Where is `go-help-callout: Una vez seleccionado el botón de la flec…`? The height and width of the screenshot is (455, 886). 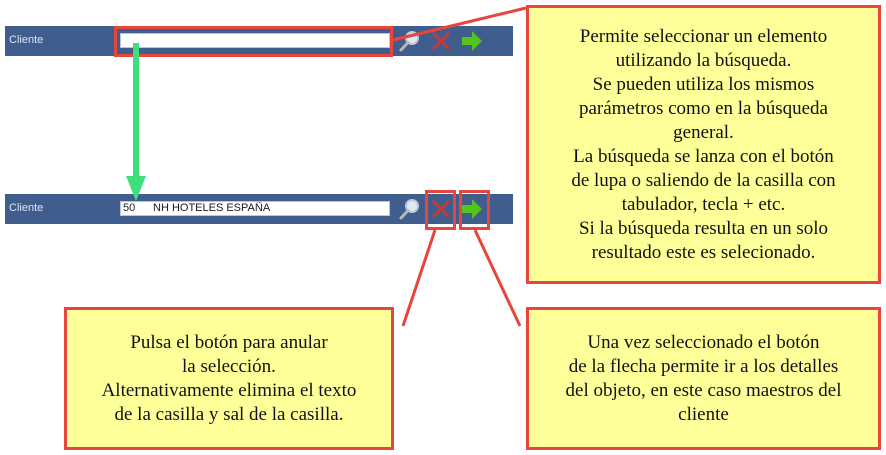
go-help-callout: Una vez seleccionado el botón de la flec… is located at coordinates (703, 378).